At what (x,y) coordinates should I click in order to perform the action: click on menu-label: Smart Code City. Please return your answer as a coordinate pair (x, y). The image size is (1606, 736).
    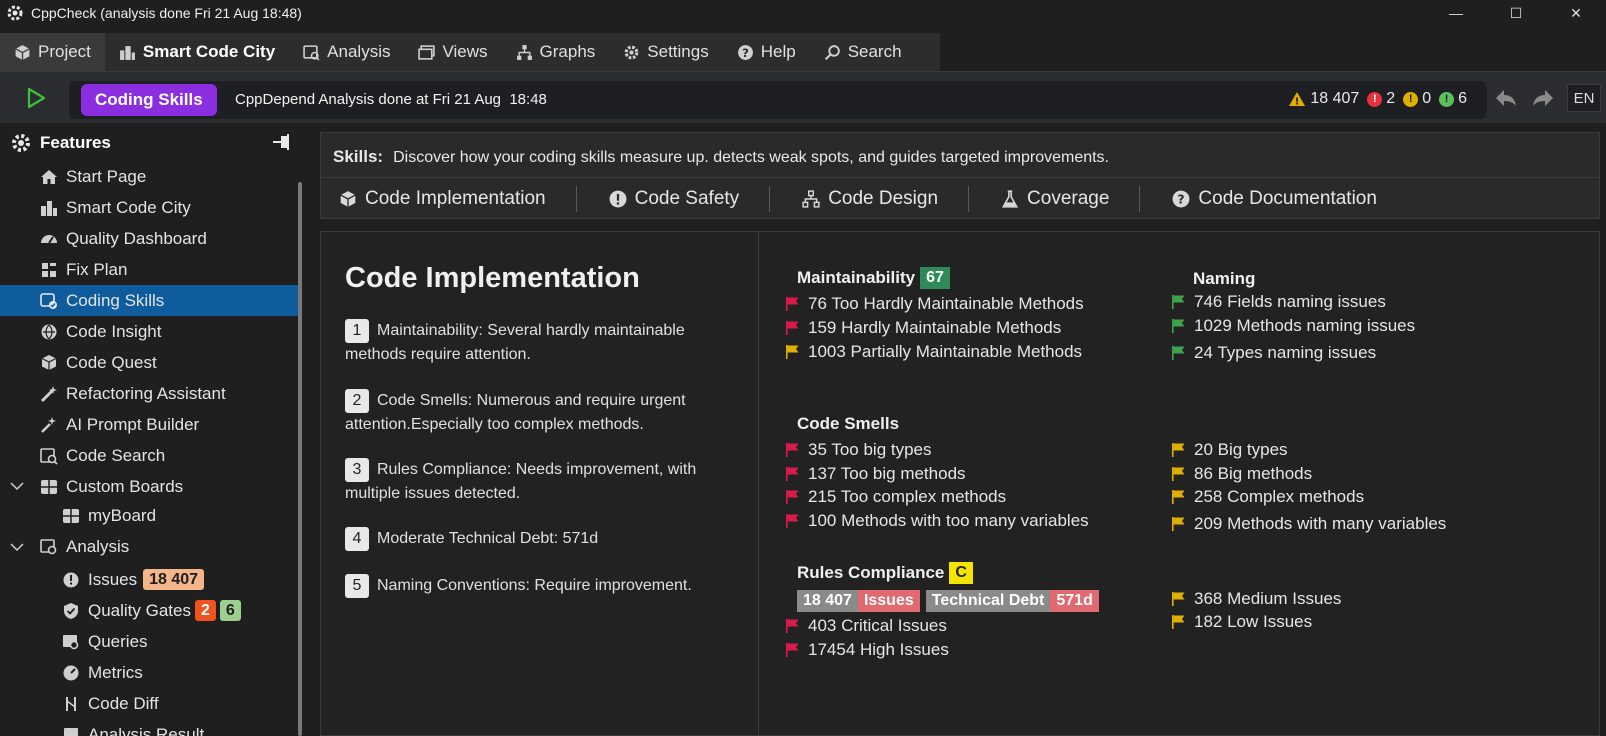
    Looking at the image, I should click on (209, 51).